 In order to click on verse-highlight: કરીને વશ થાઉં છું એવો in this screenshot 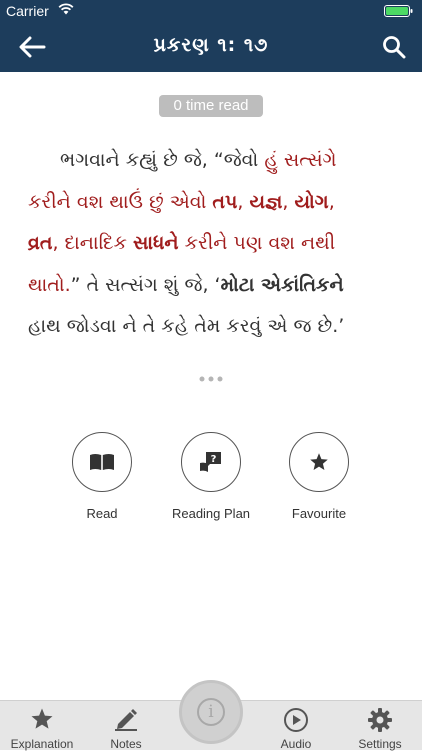, I will do `click(120, 201)`.